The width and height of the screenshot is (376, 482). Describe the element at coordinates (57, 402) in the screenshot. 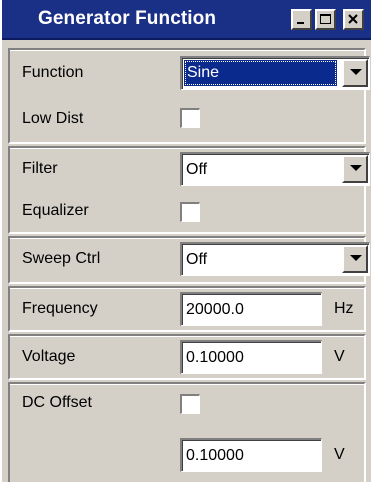

I see `dc-offset-label: DC Offset` at that location.